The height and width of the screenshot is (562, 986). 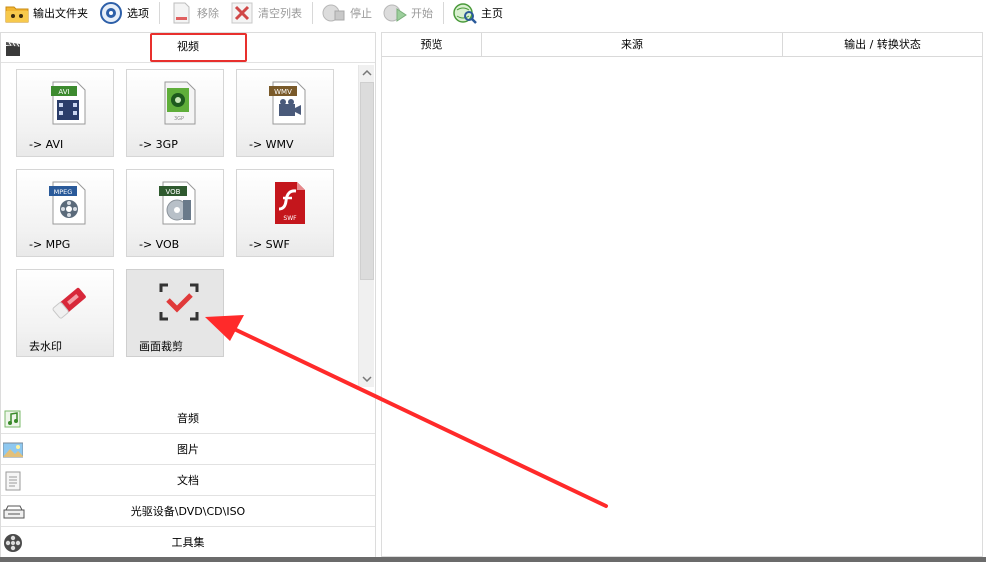 I want to click on tile-label: -> WMV, so click(x=271, y=144).